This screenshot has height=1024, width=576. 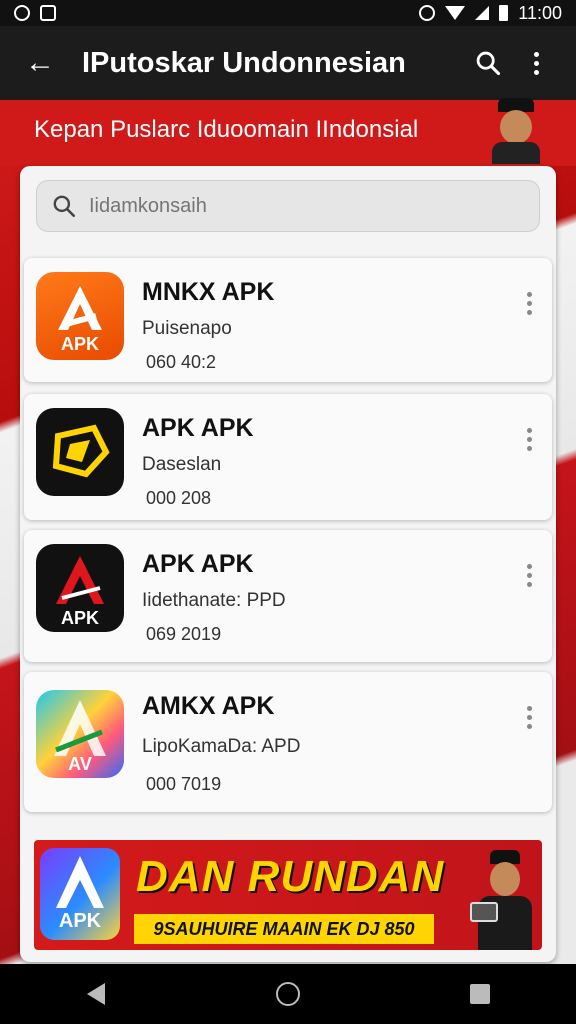 I want to click on back-button: ←, so click(x=40, y=63).